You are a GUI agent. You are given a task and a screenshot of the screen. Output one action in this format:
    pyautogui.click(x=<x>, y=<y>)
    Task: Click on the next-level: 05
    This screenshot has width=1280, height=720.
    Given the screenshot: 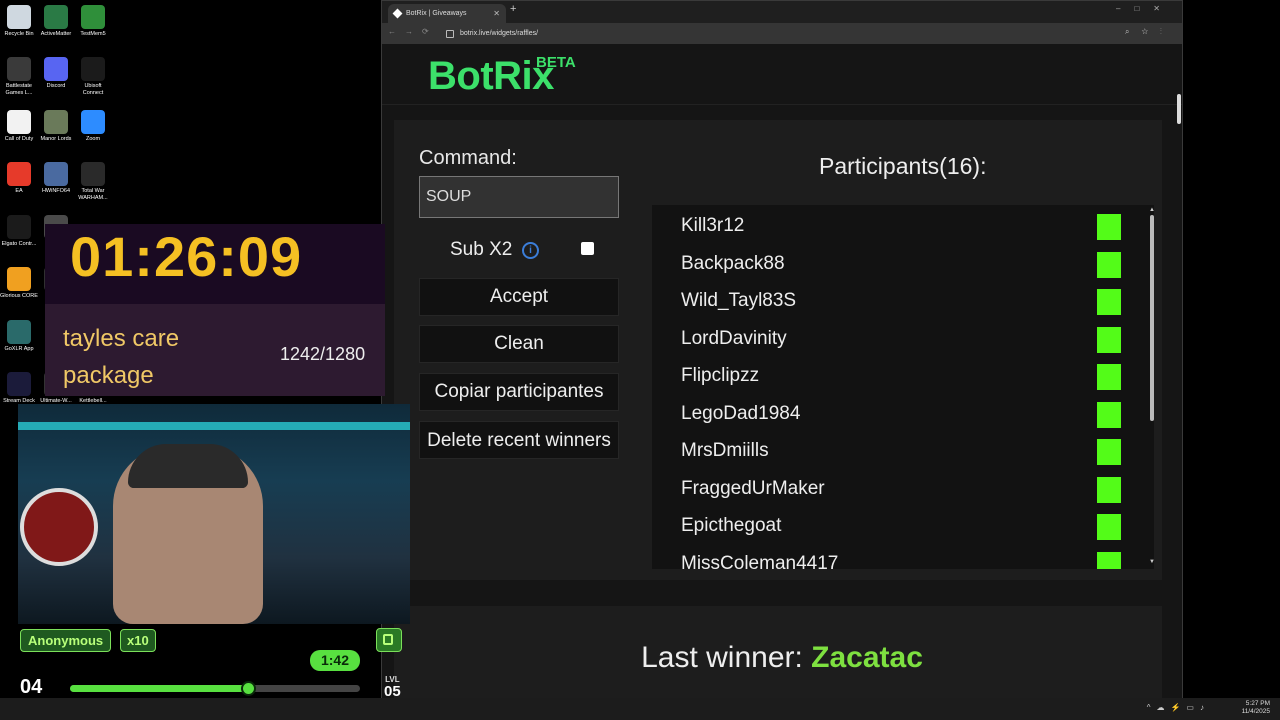 What is the action you would take?
    pyautogui.click(x=392, y=691)
    